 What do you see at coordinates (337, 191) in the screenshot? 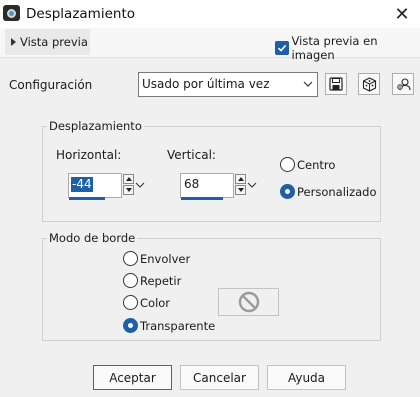
I see `radio-personalizado-label: Personalizado` at bounding box center [337, 191].